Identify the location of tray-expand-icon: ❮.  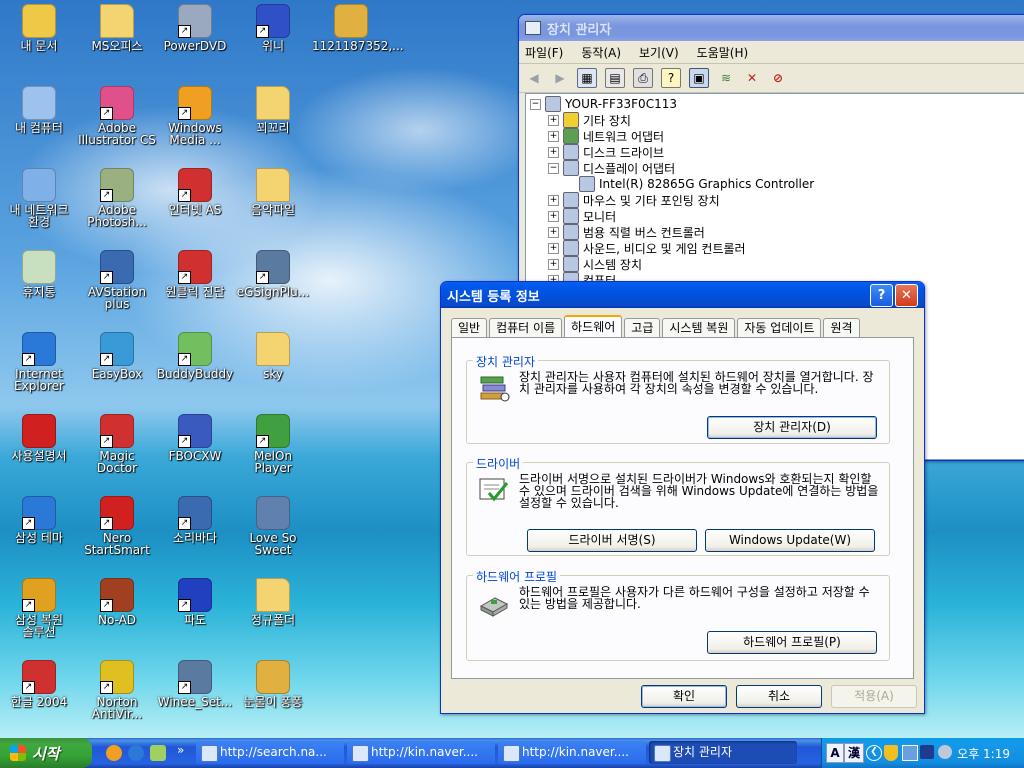
(874, 753).